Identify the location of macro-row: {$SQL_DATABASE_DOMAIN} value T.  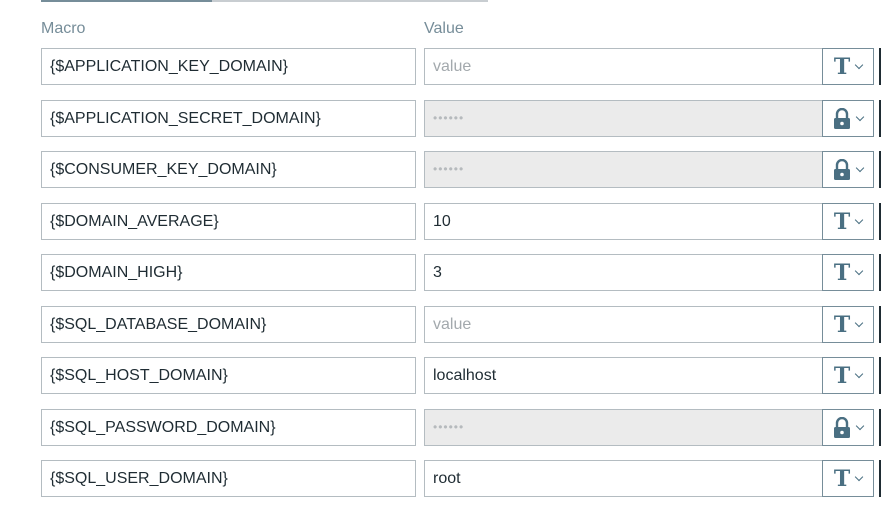
(441, 324).